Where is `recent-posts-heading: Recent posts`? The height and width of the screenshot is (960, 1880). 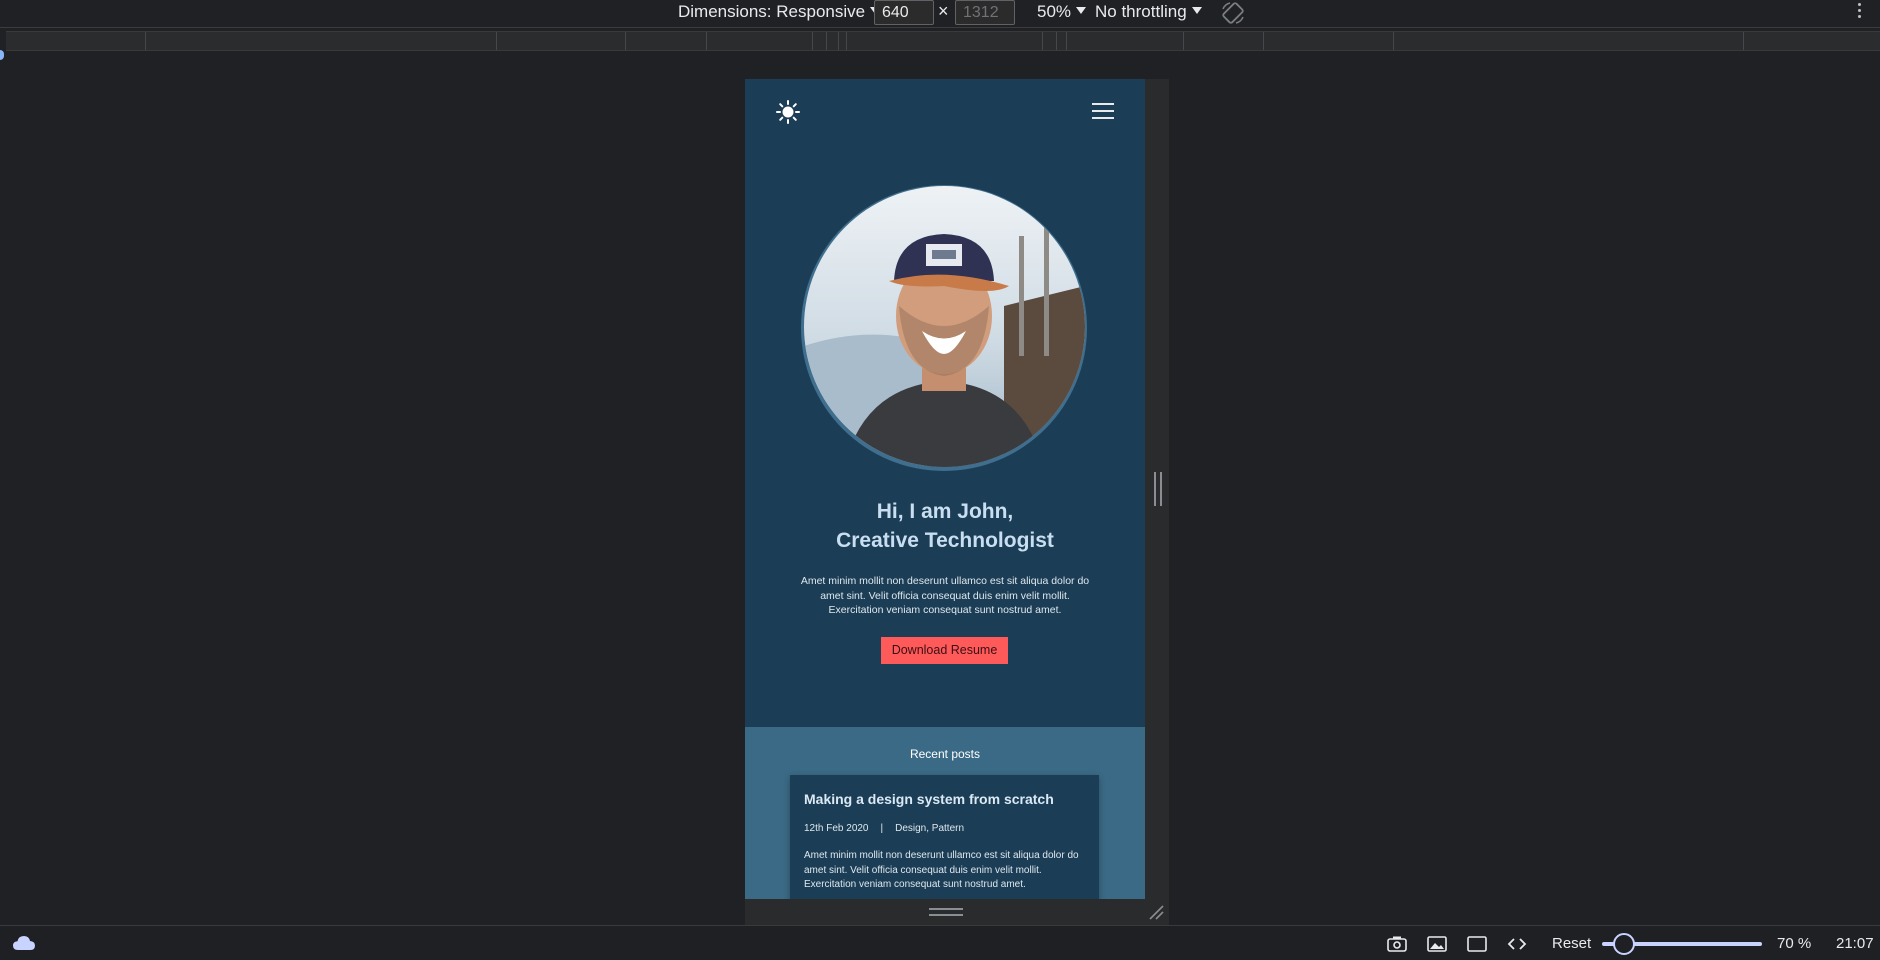
recent-posts-heading: Recent posts is located at coordinates (945, 754).